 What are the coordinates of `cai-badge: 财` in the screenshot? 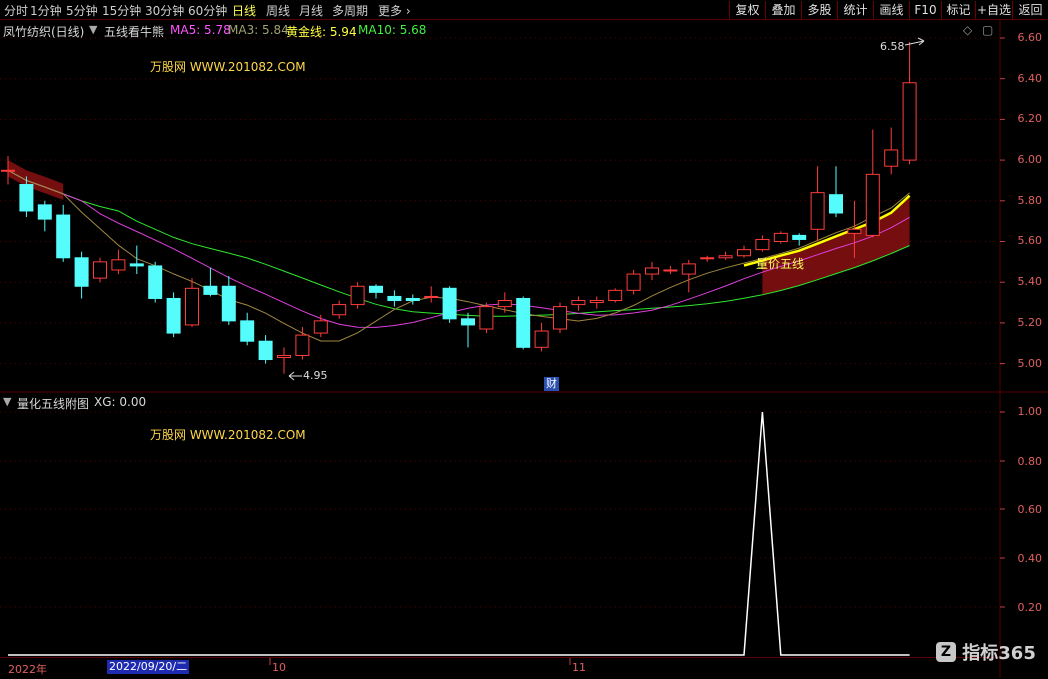 It's located at (551, 384).